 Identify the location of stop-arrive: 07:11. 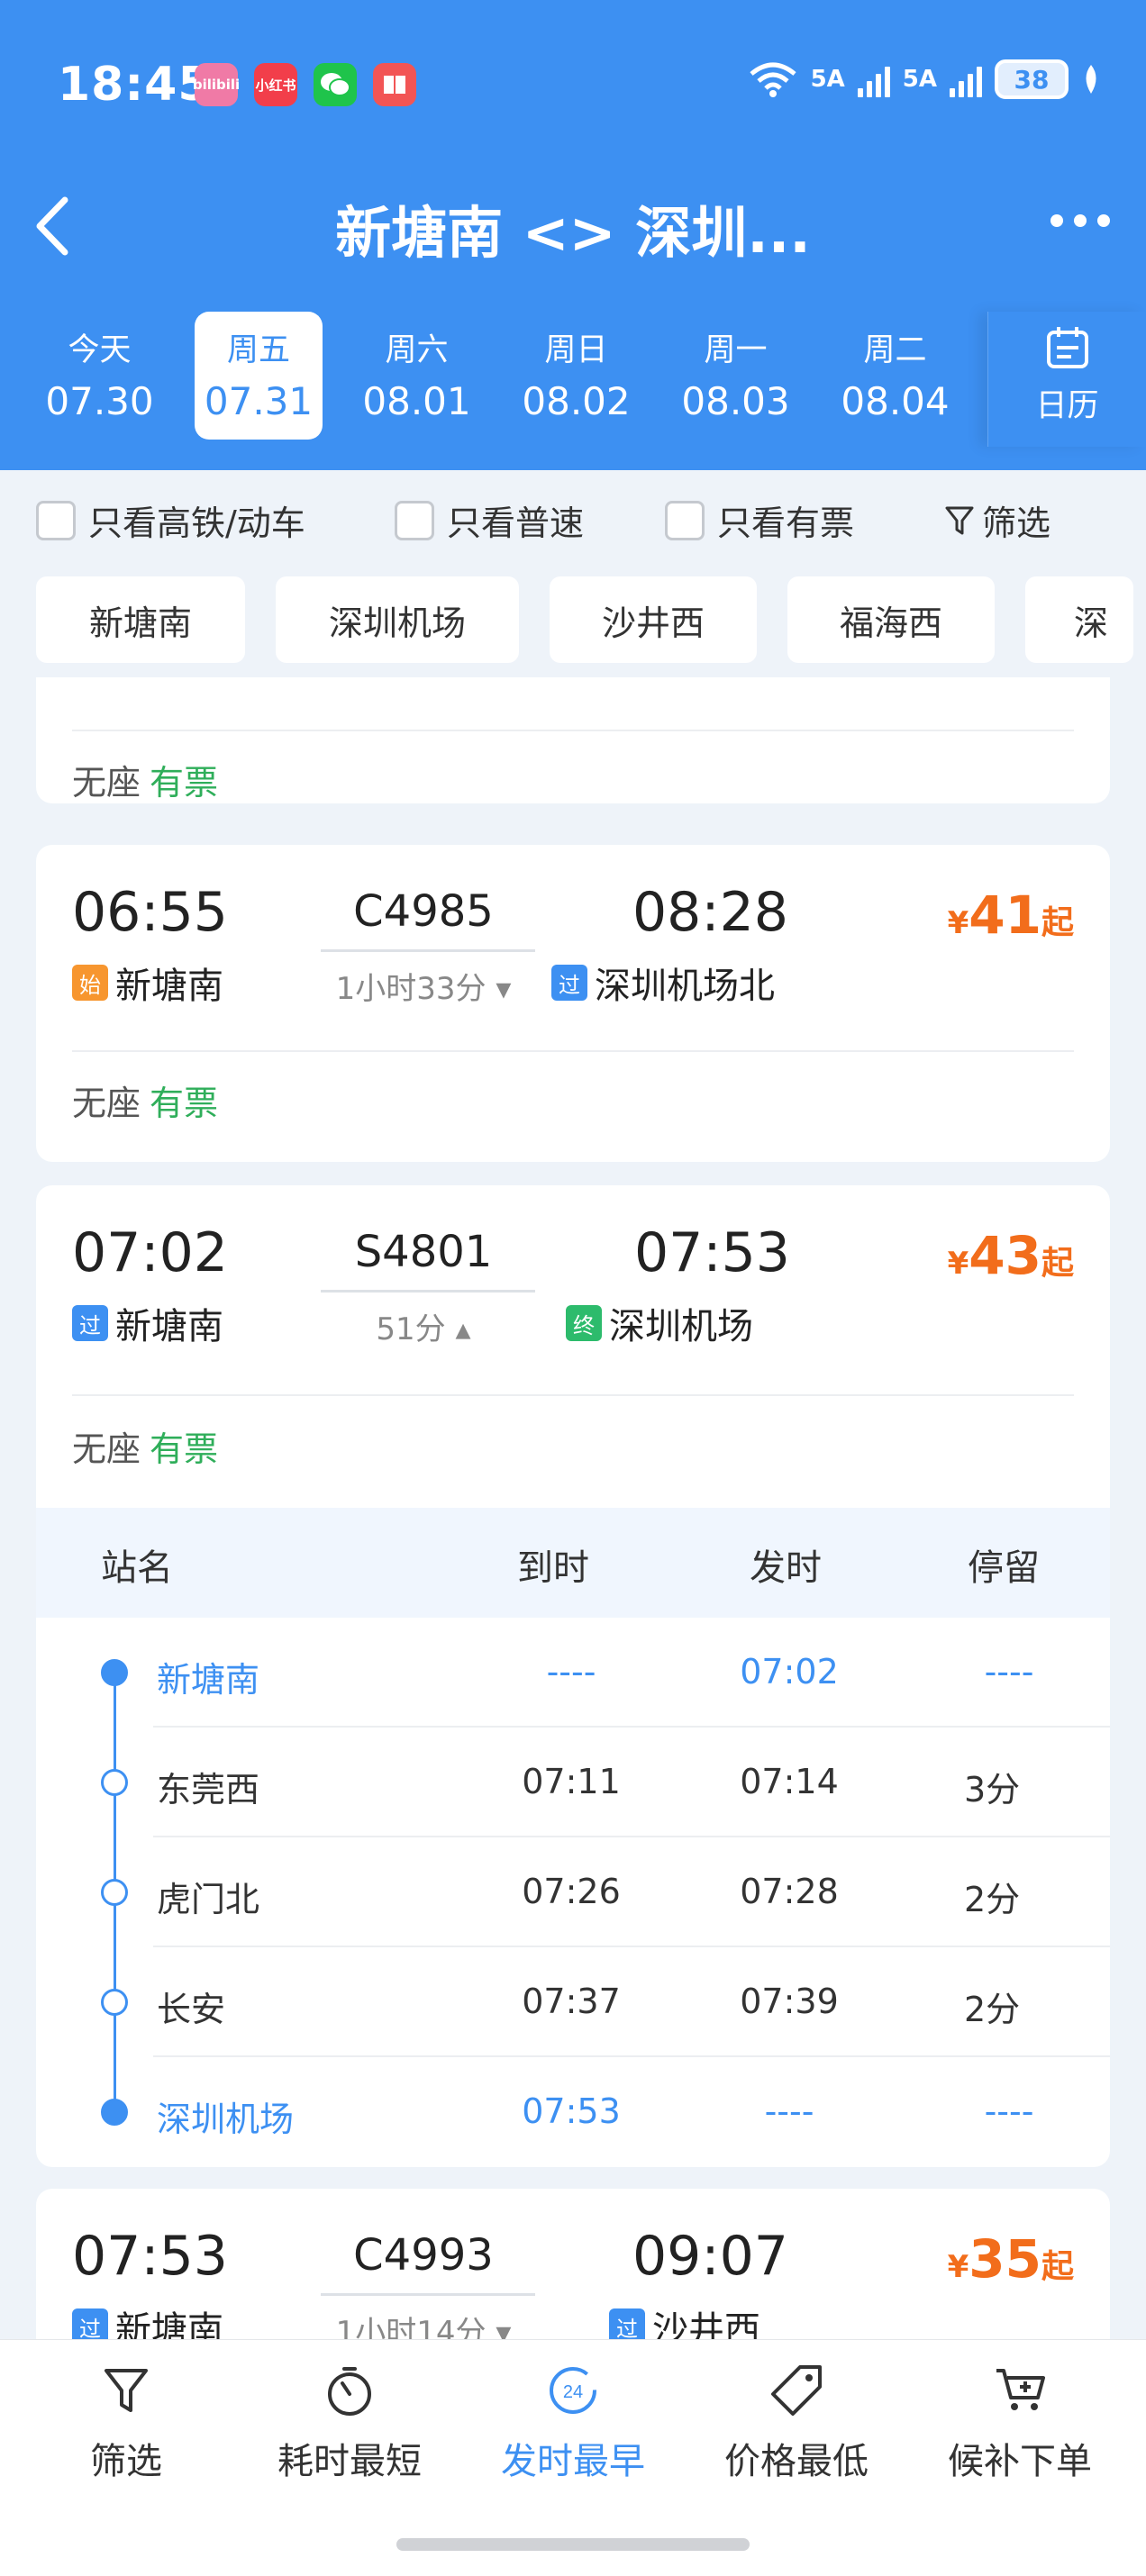
(571, 1781).